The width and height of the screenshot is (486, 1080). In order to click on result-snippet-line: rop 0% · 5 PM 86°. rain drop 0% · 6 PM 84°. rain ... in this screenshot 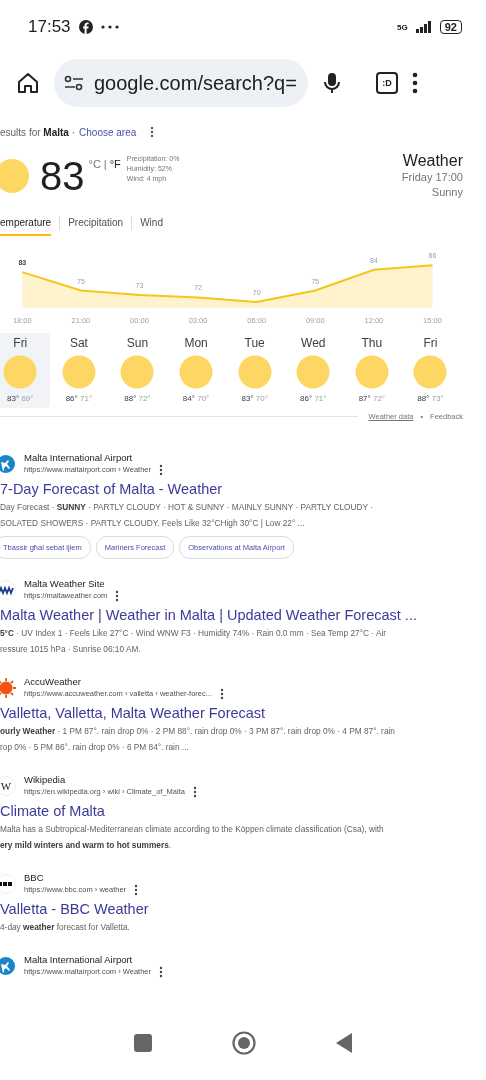, I will do `click(95, 747)`.